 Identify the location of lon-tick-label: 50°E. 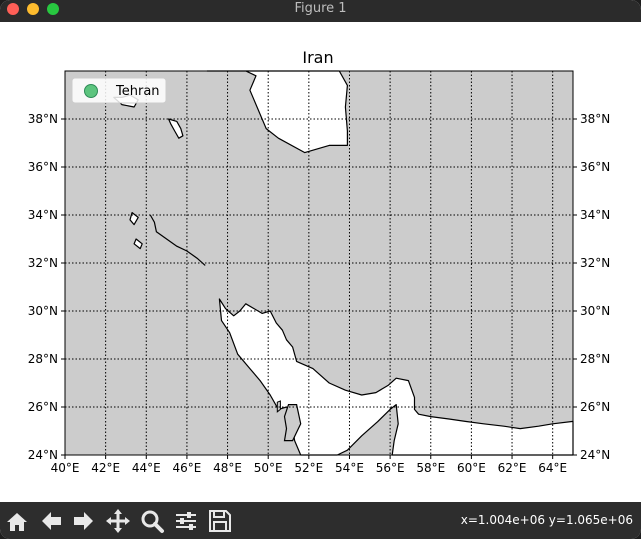
(268, 468).